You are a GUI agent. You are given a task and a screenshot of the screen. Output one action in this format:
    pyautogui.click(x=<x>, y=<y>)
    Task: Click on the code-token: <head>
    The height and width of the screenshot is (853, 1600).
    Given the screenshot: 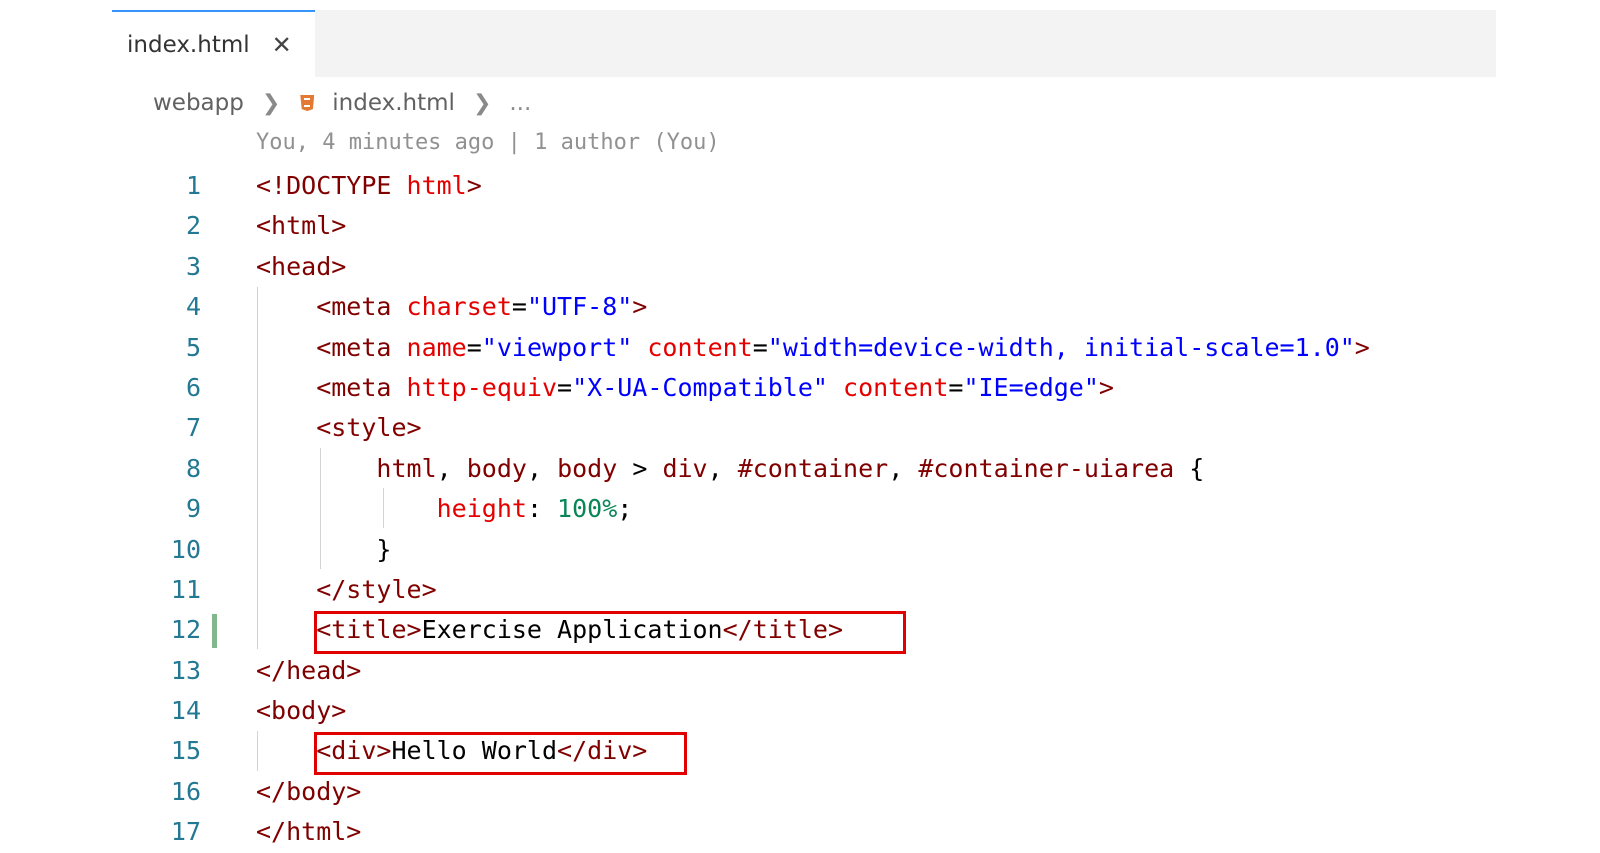 What is the action you would take?
    pyautogui.click(x=301, y=266)
    